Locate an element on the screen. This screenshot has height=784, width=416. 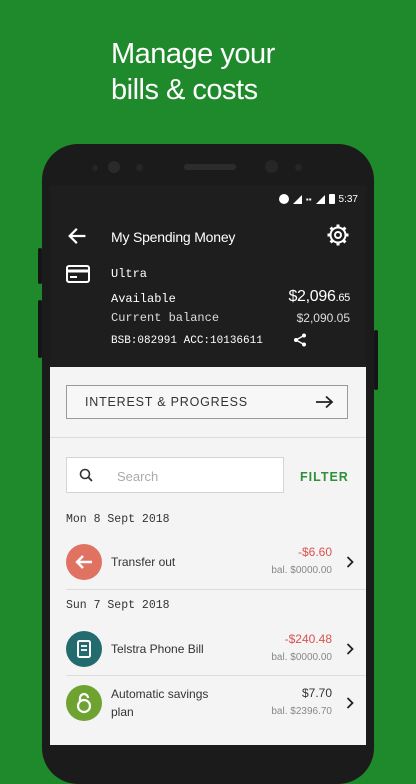
search-field is located at coordinates (175, 475).